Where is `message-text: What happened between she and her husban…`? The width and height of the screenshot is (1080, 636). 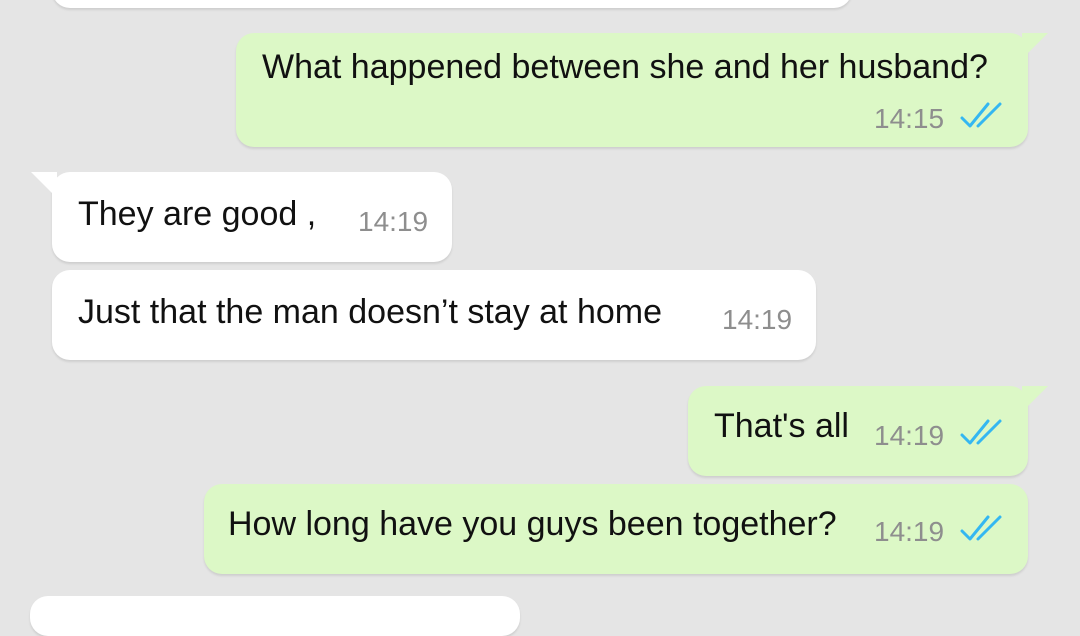
message-text: What happened between she and her husban… is located at coordinates (625, 67).